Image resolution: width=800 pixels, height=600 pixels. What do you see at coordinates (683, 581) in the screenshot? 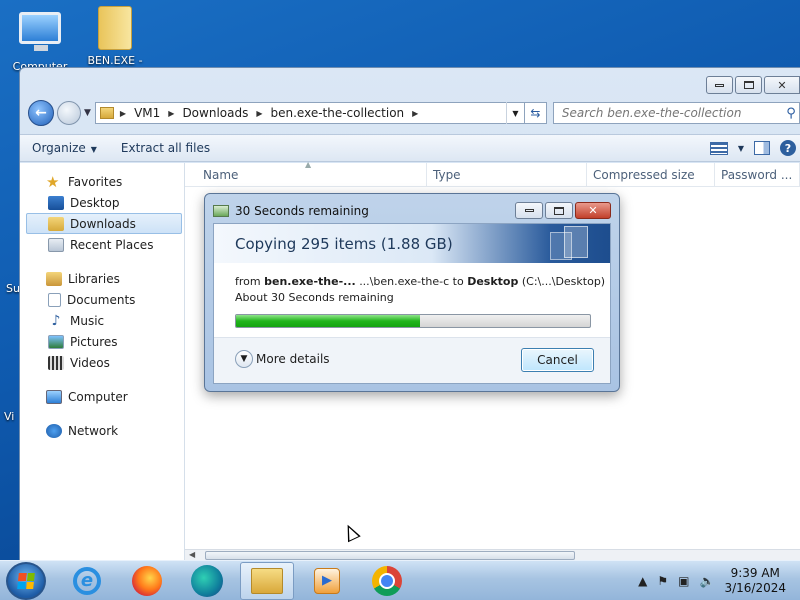
I see `network-status-icon: ▣` at bounding box center [683, 581].